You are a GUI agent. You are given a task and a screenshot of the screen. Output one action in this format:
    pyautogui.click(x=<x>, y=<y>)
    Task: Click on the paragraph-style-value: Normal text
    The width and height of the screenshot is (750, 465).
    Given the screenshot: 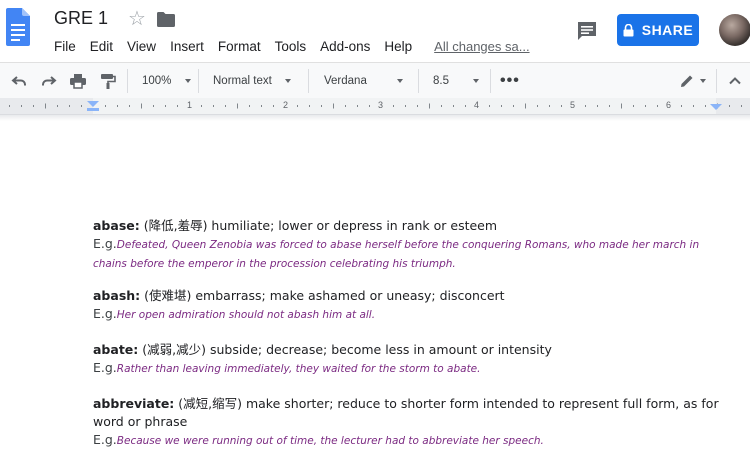 What is the action you would take?
    pyautogui.click(x=242, y=81)
    